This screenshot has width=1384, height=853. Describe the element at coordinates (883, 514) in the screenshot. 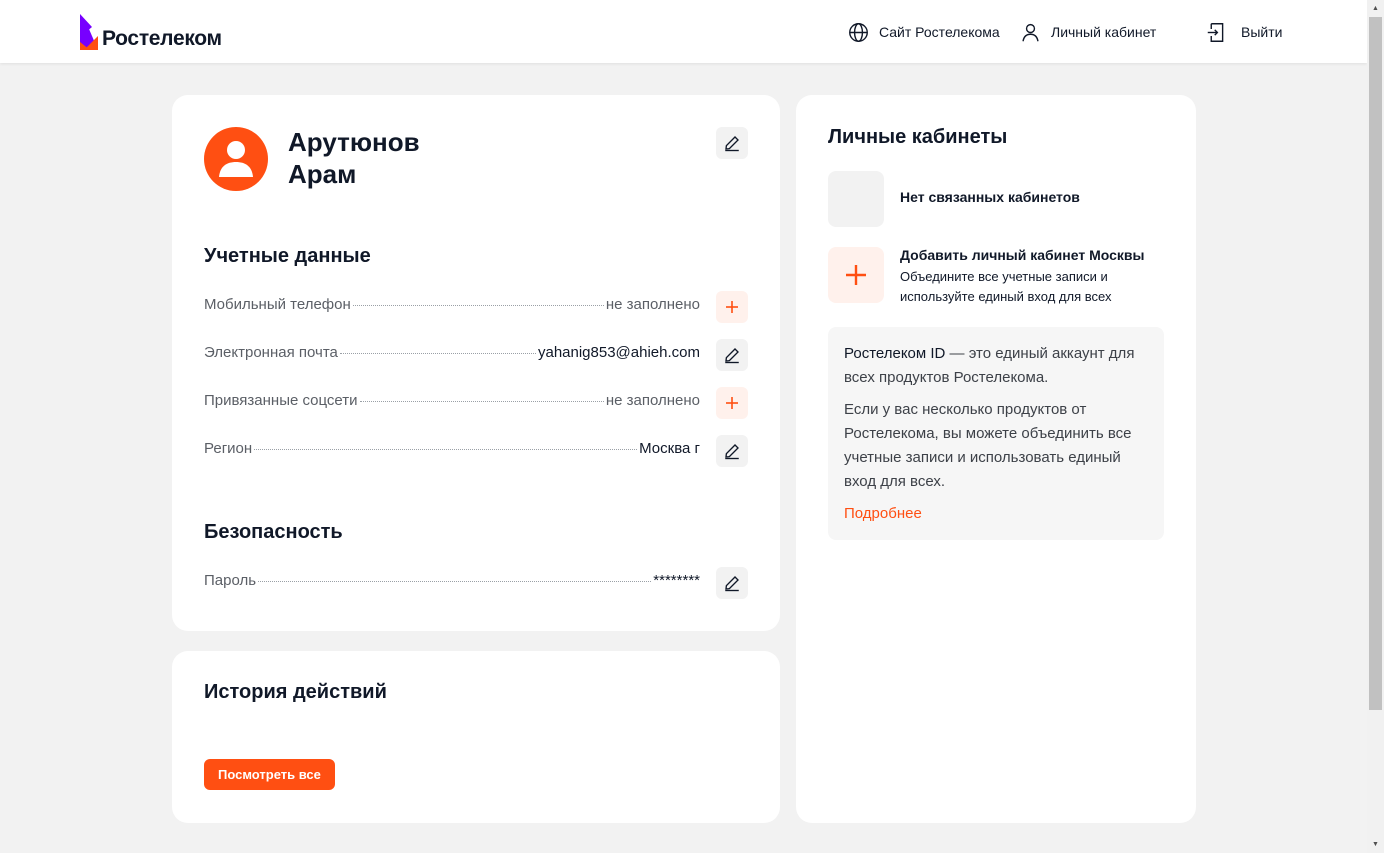

I see `more-link: Подробнее` at that location.